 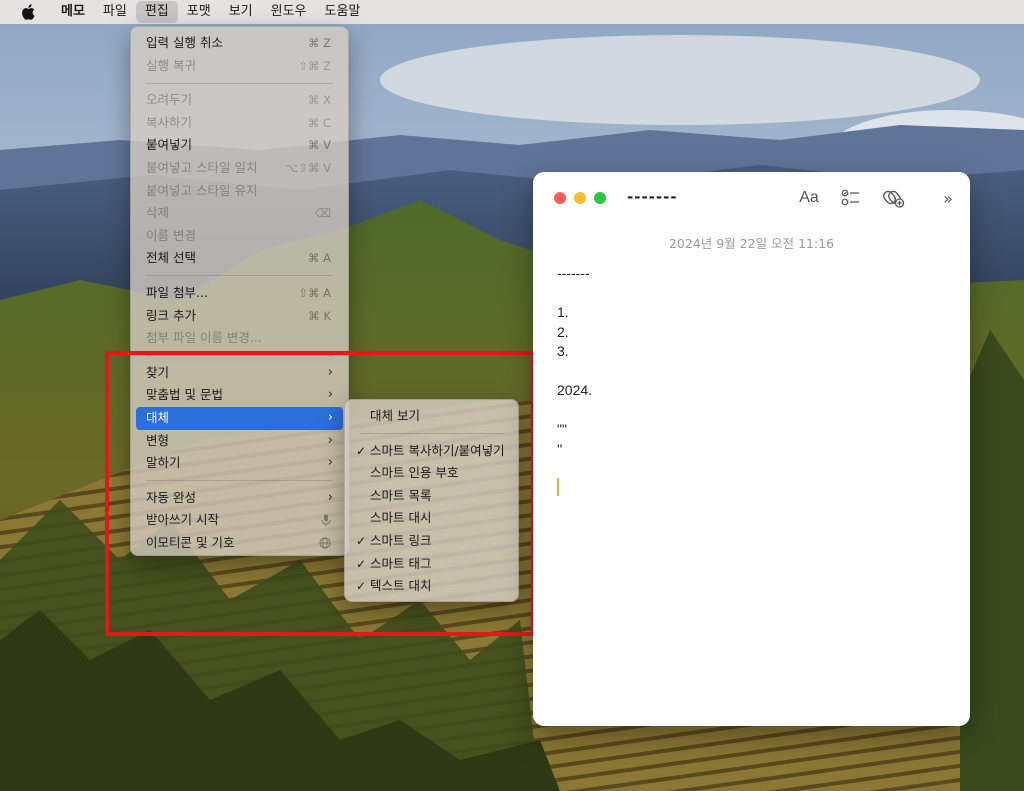 What do you see at coordinates (437, 450) in the screenshot?
I see `menu-item-label: 스마트 복사하기/붙여넣기` at bounding box center [437, 450].